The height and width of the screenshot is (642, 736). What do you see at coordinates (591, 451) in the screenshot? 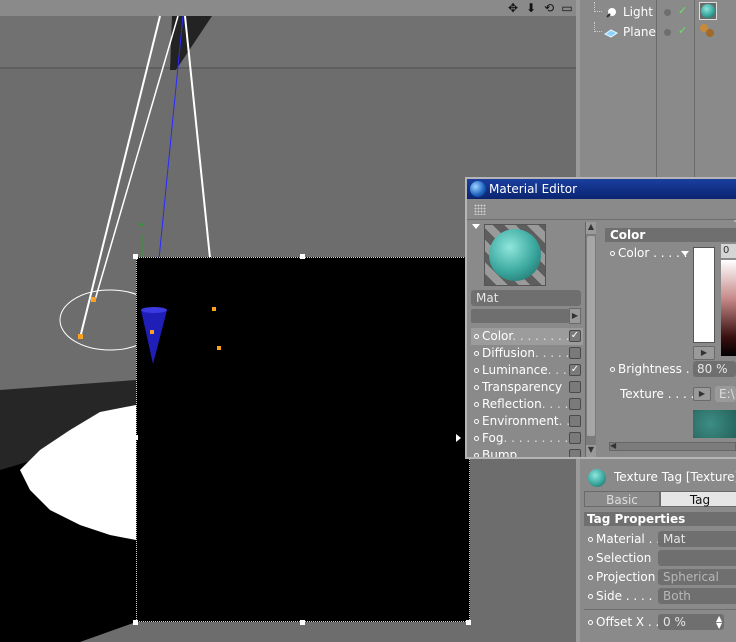
I see `scroll-down-icon: ▼` at bounding box center [591, 451].